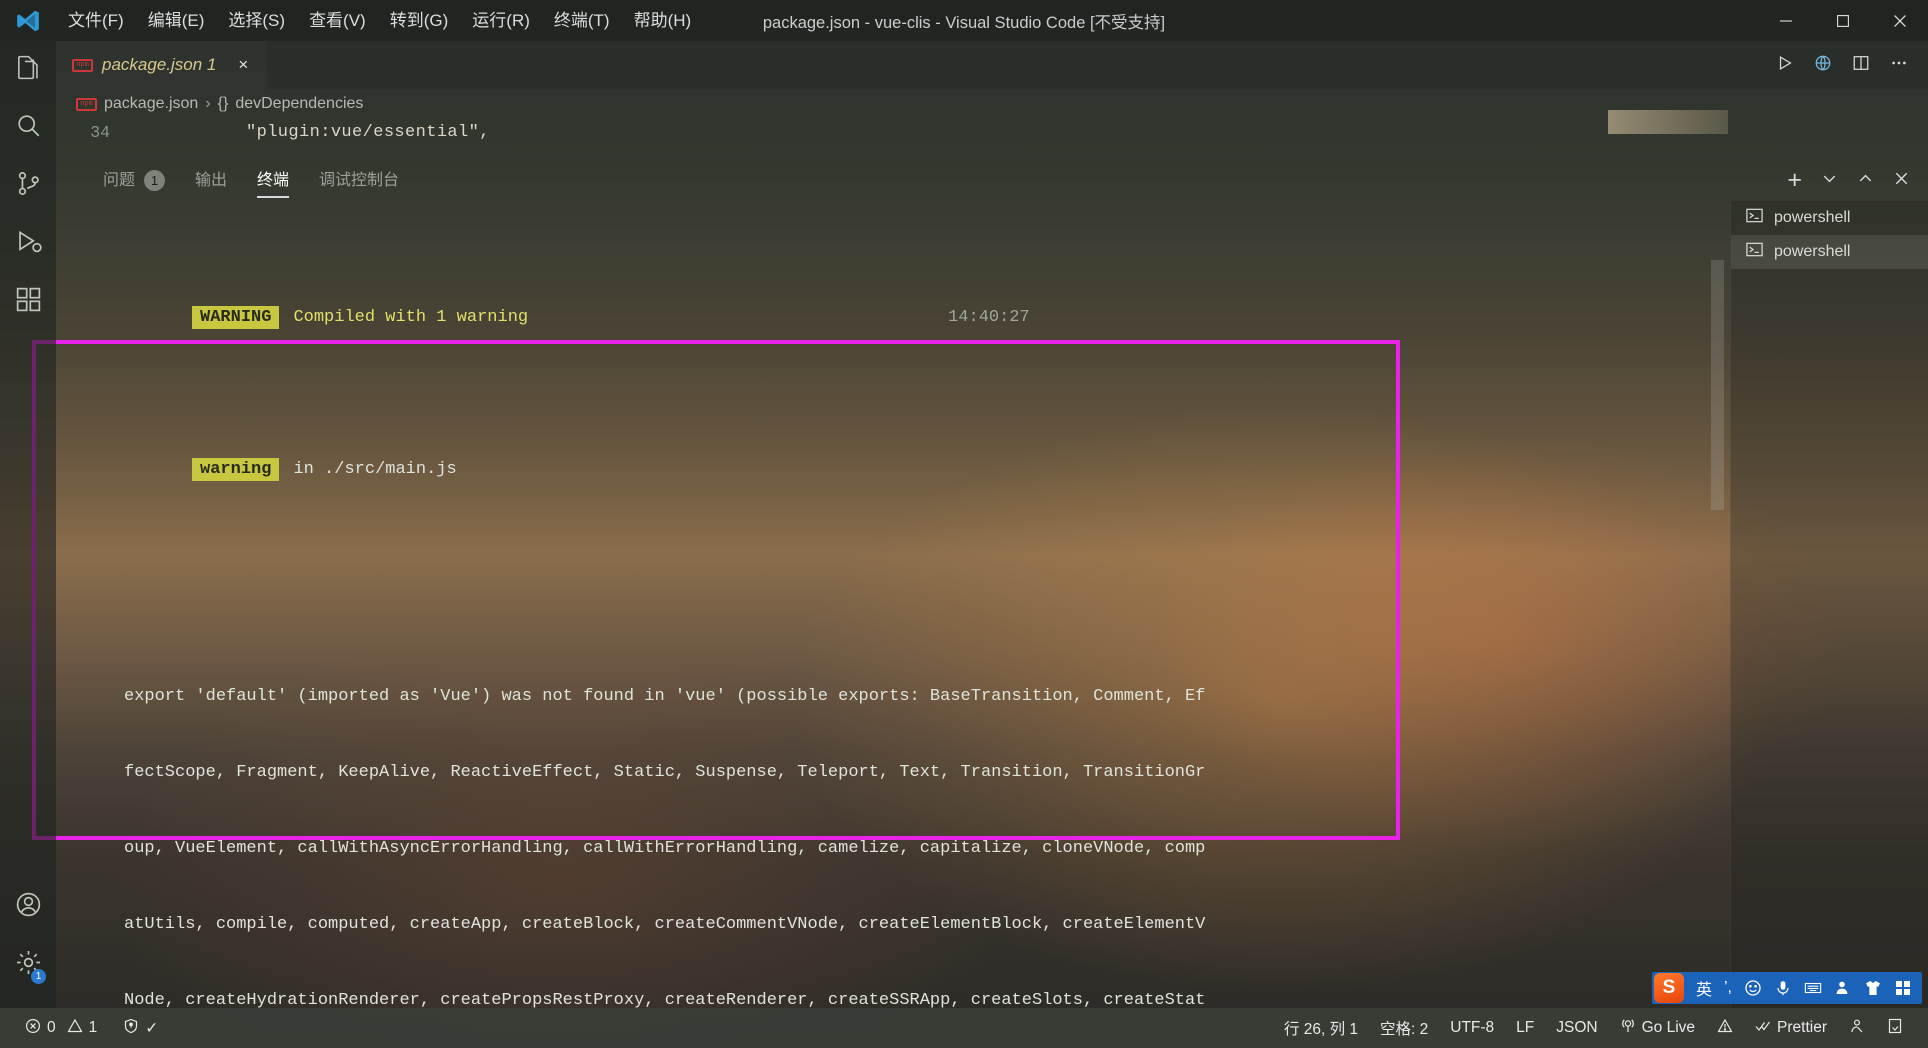 The width and height of the screenshot is (1928, 1048). I want to click on ports-check: ✓, so click(152, 1028).